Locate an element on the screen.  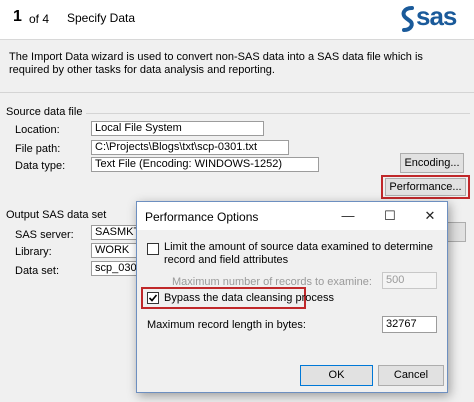
dialog-title: Performance Options is located at coordinates (202, 217).